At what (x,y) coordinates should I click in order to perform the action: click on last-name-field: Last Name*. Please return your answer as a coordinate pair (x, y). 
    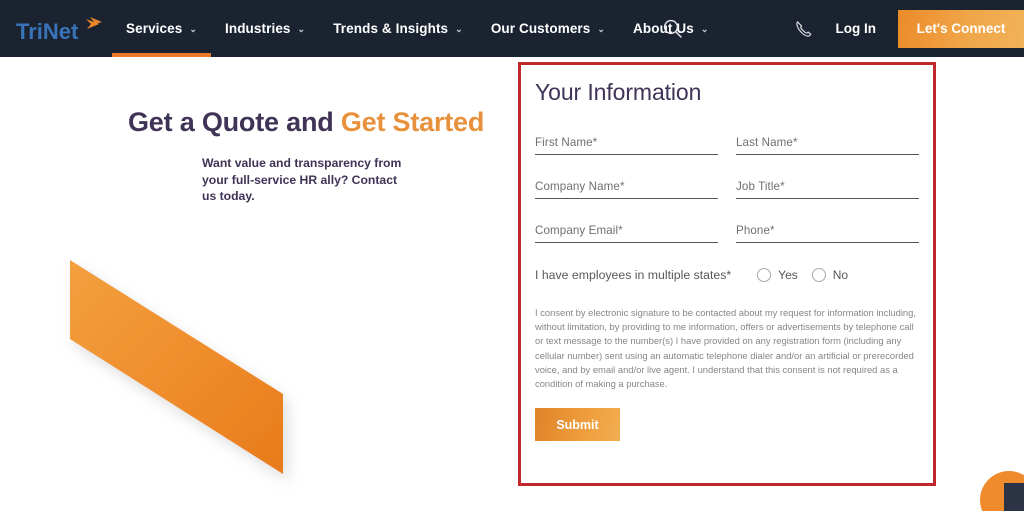
    Looking at the image, I should click on (827, 145).